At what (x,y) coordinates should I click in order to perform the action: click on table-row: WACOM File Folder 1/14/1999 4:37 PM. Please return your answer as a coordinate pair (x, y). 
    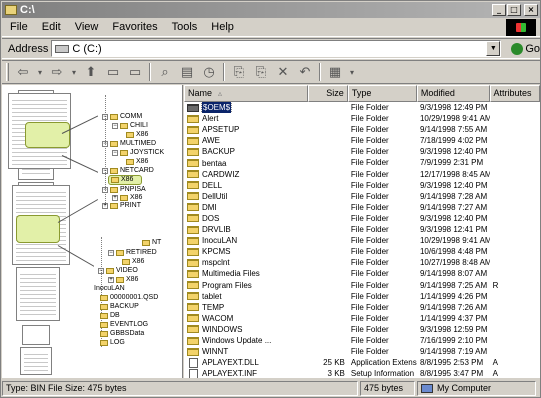
    Looking at the image, I should click on (362, 318).